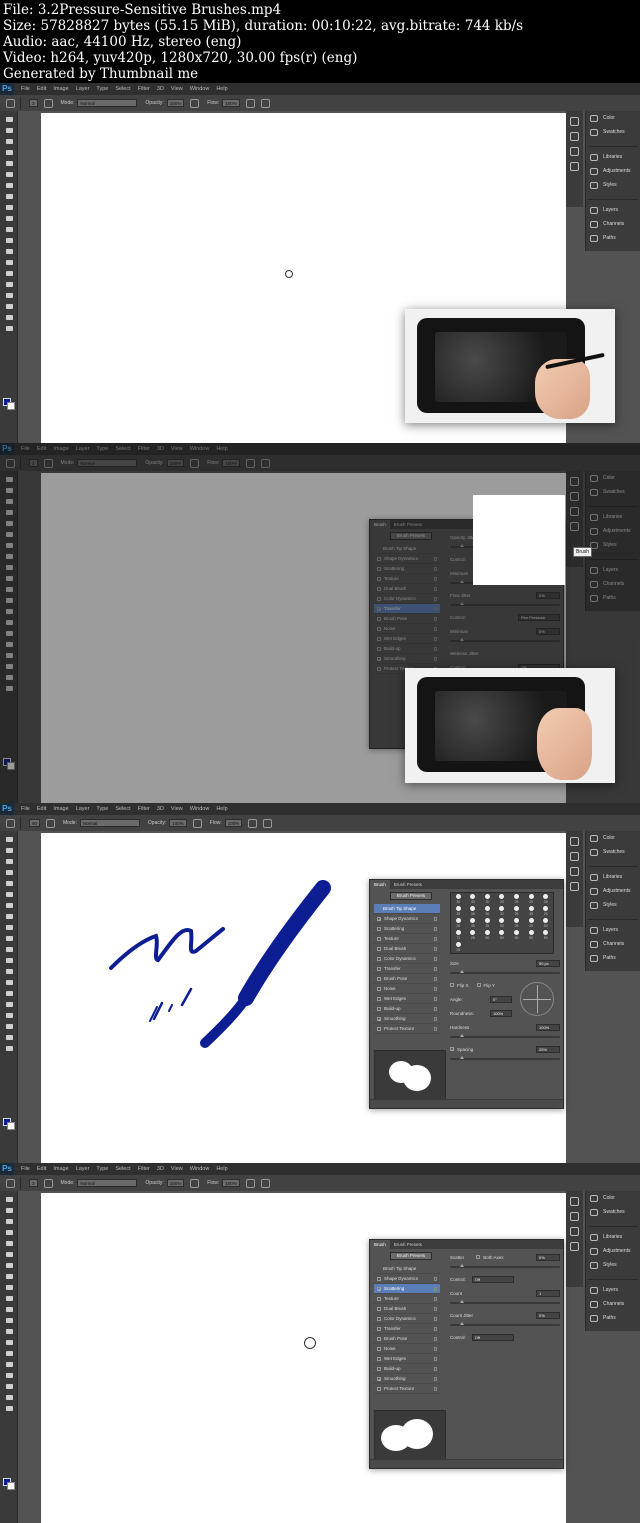  Describe the element at coordinates (505, 1266) in the screenshot. I see `scatter-slider` at that location.